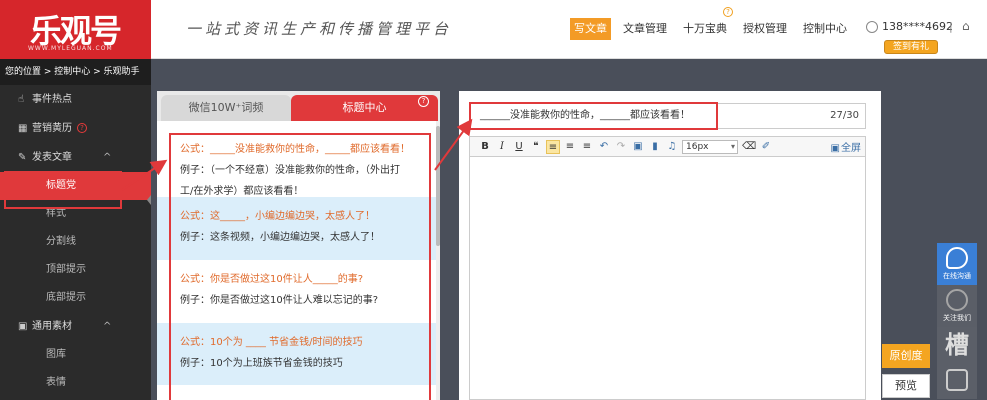  What do you see at coordinates (52, 157) in the screenshot?
I see `sidebar-item-label: 发表文章` at bounding box center [52, 157].